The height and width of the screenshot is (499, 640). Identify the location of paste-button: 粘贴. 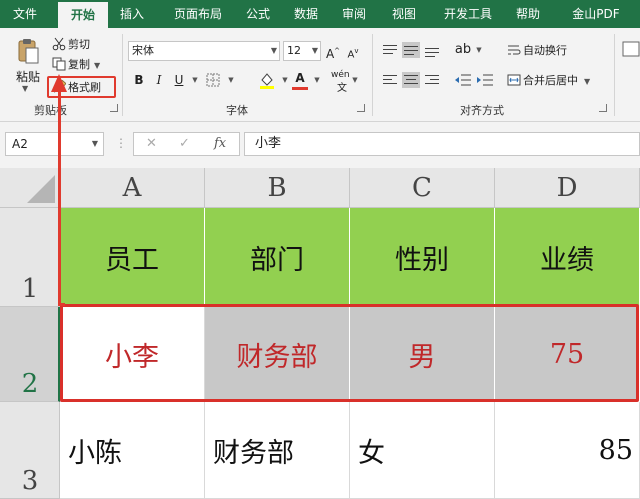
(28, 76).